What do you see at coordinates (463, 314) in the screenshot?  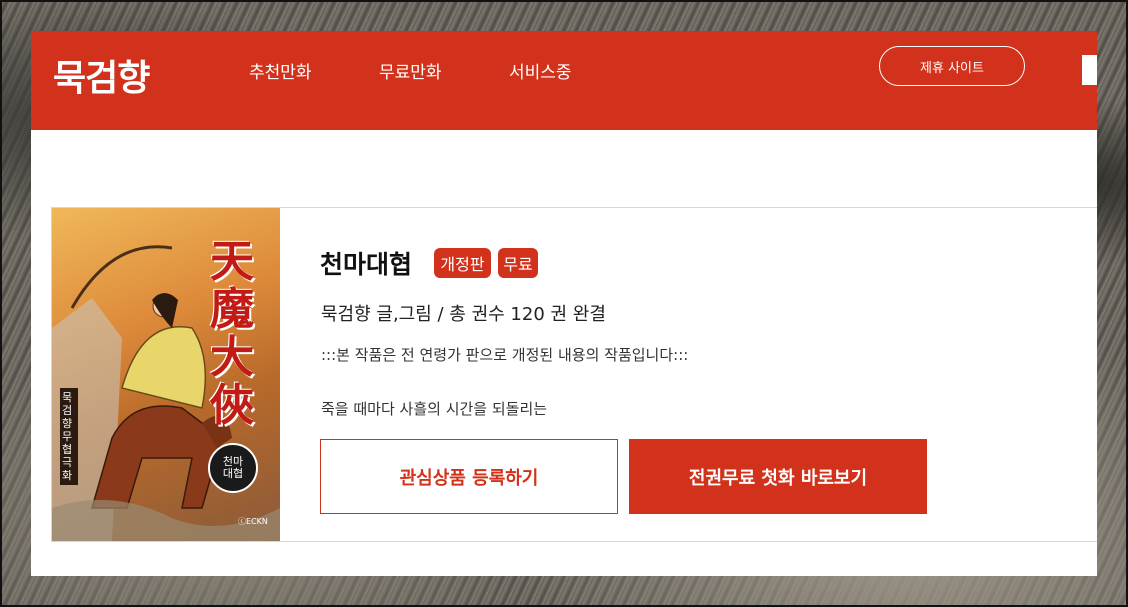 I see `book-author-info: 묵검향 글,그림 / 총 권수 120 권 완결` at bounding box center [463, 314].